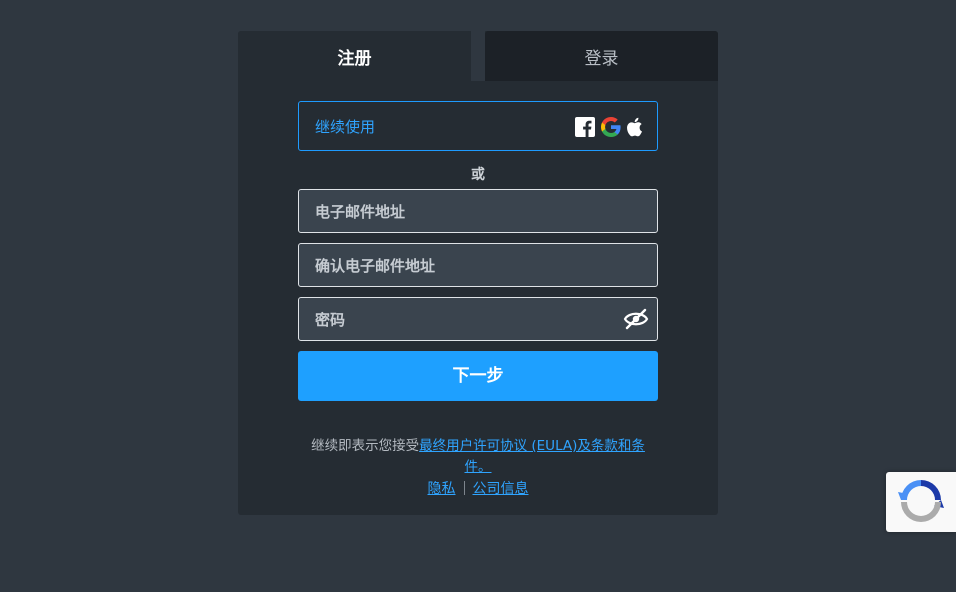 The width and height of the screenshot is (956, 592). What do you see at coordinates (354, 56) in the screenshot?
I see `tab-register: 注册` at bounding box center [354, 56].